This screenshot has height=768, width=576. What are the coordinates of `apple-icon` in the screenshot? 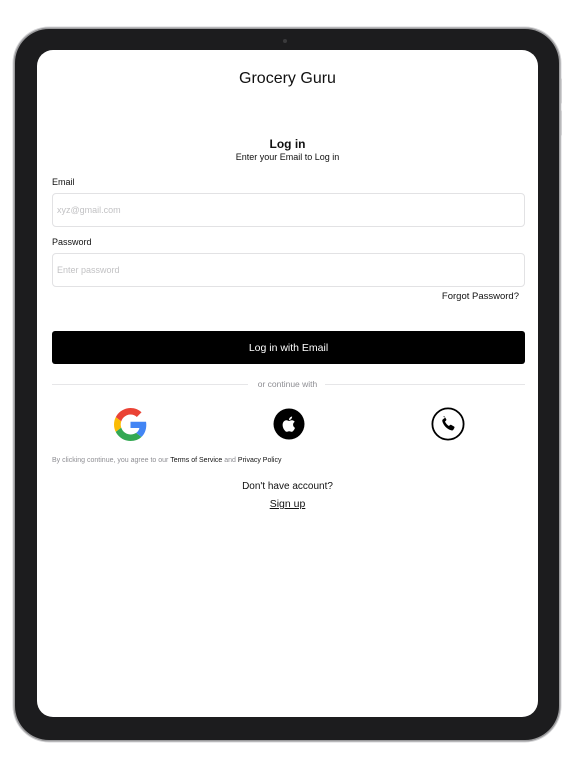 It's located at (289, 424).